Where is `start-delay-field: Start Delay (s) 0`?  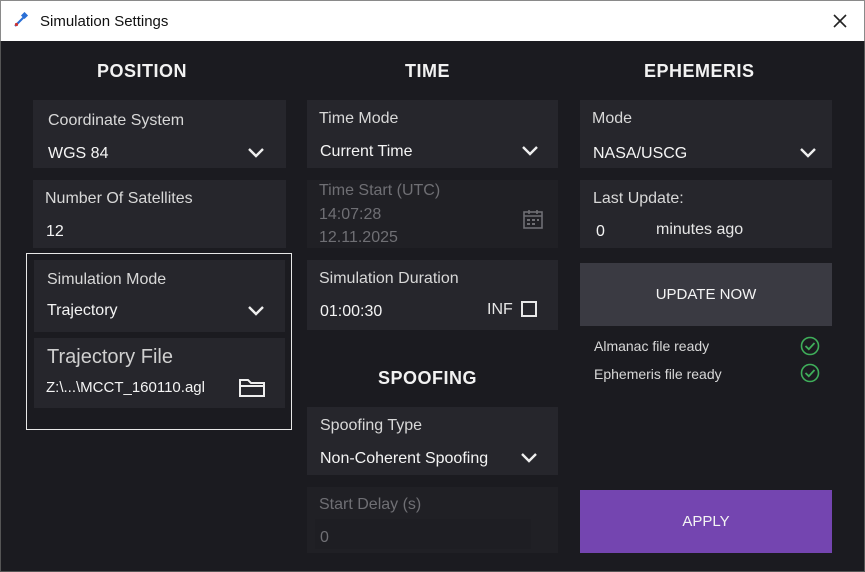
start-delay-field: Start Delay (s) 0 is located at coordinates (432, 520).